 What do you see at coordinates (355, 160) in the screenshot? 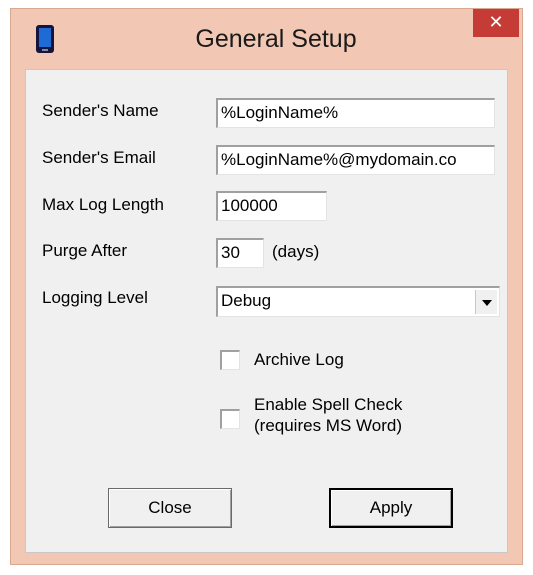
I see `sender-email-input: %LoginName%@mydomain.co` at bounding box center [355, 160].